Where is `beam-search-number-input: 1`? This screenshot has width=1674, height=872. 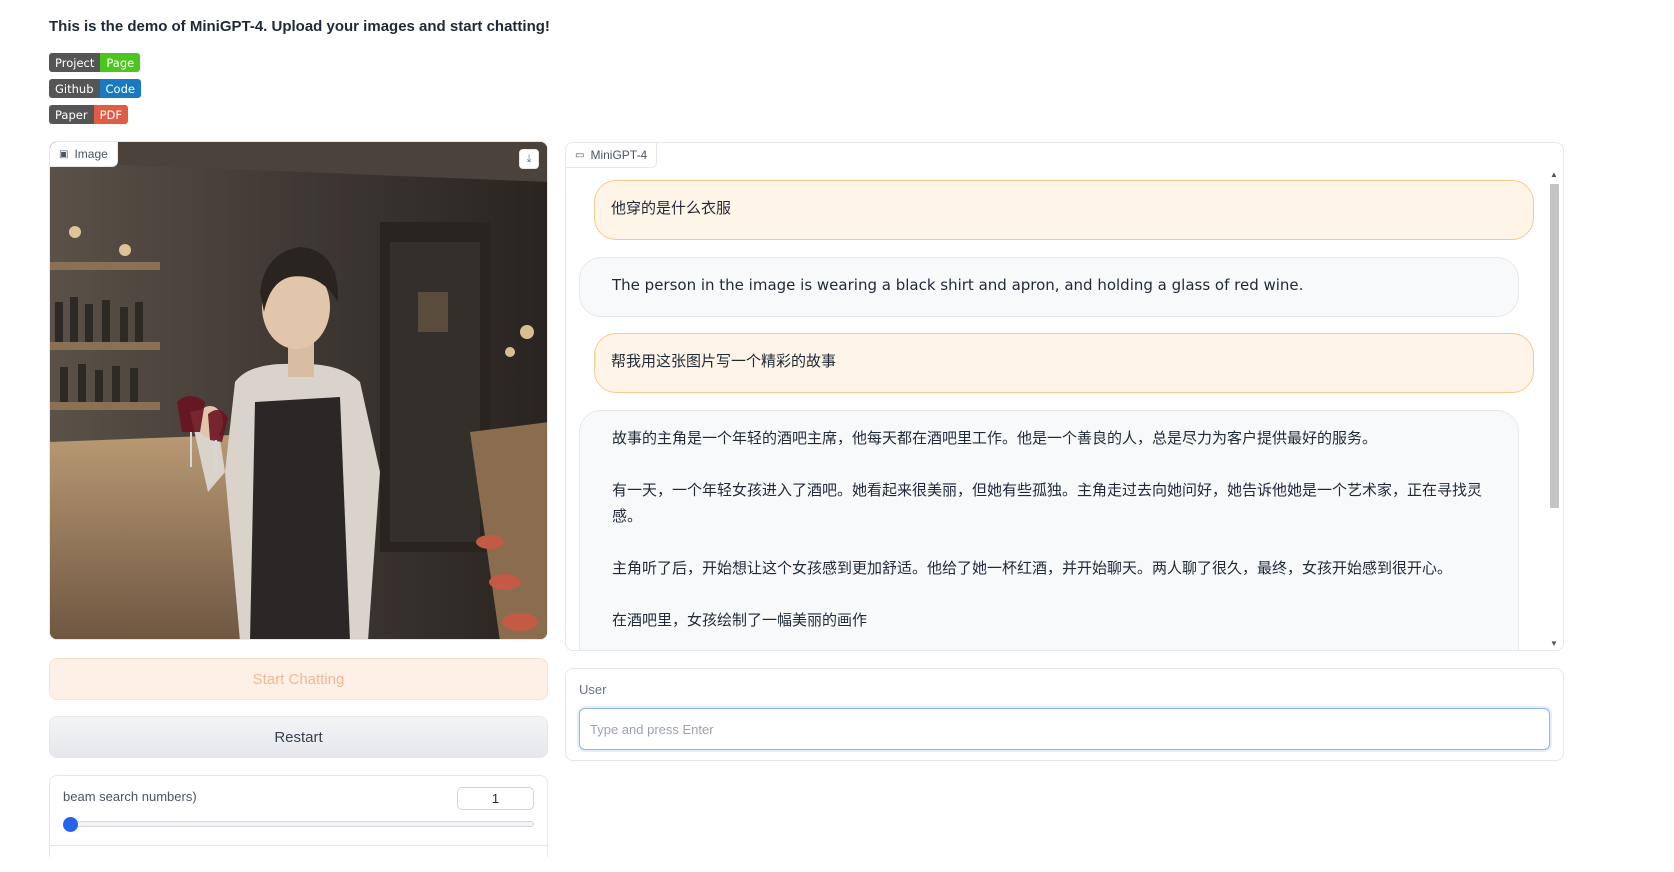
beam-search-number-input: 1 is located at coordinates (495, 798).